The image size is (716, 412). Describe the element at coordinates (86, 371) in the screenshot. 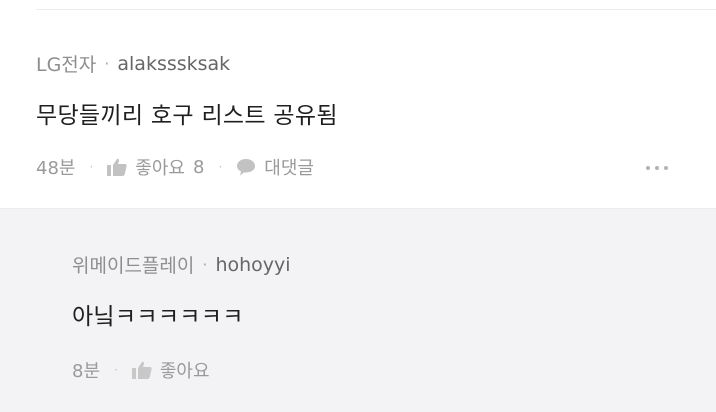

I see `reply-time: 8분` at that location.